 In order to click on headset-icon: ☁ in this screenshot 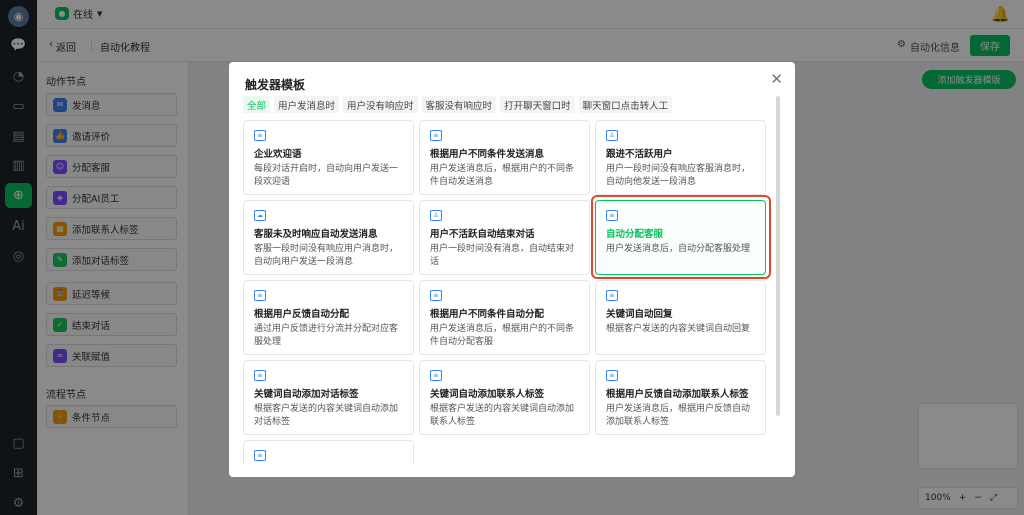, I will do `click(260, 215)`.